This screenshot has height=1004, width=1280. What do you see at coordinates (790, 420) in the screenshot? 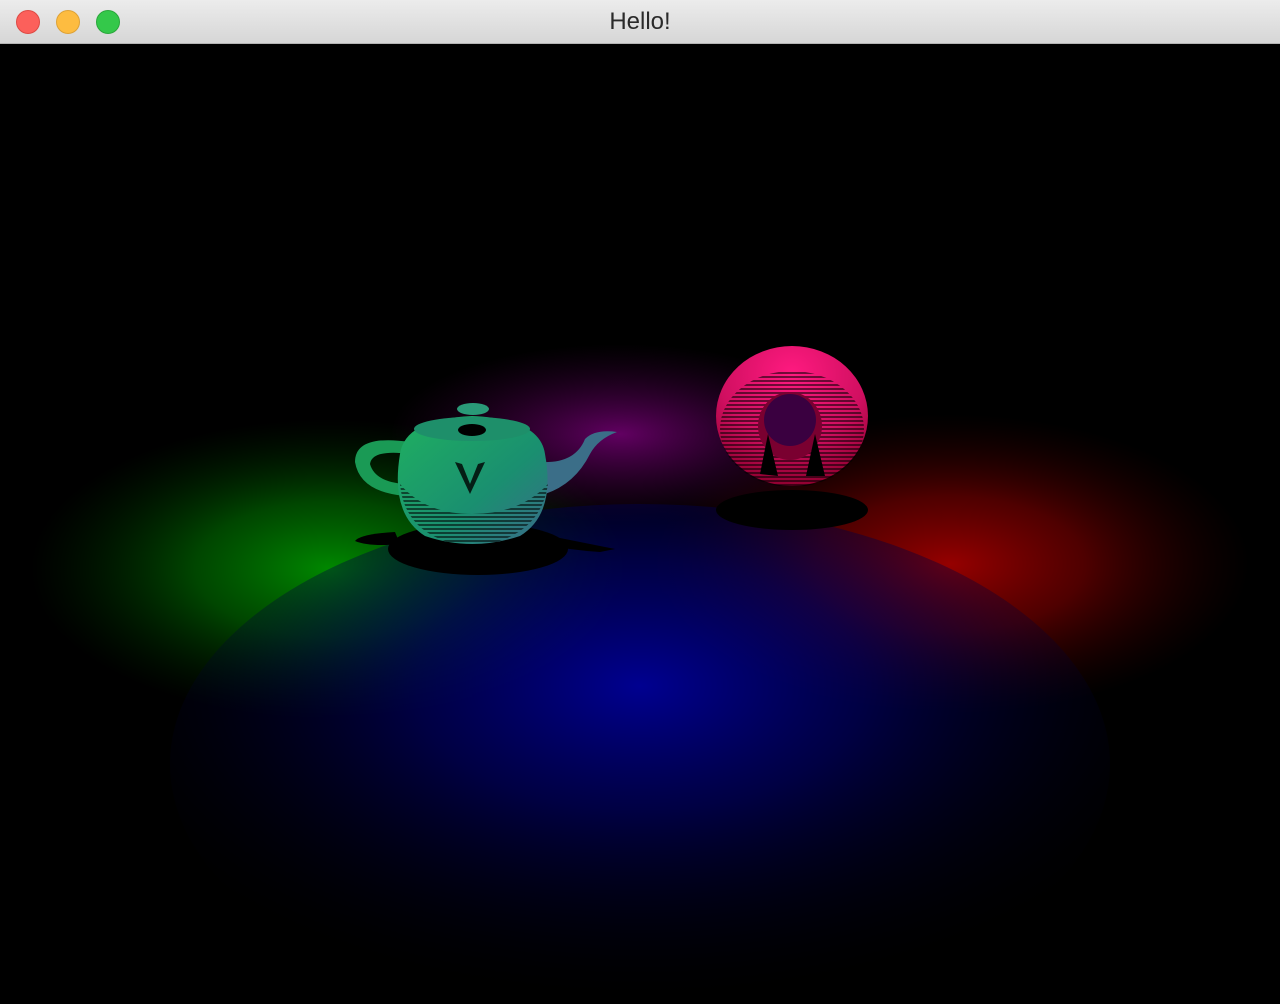
I see `torus-hole-inner` at bounding box center [790, 420].